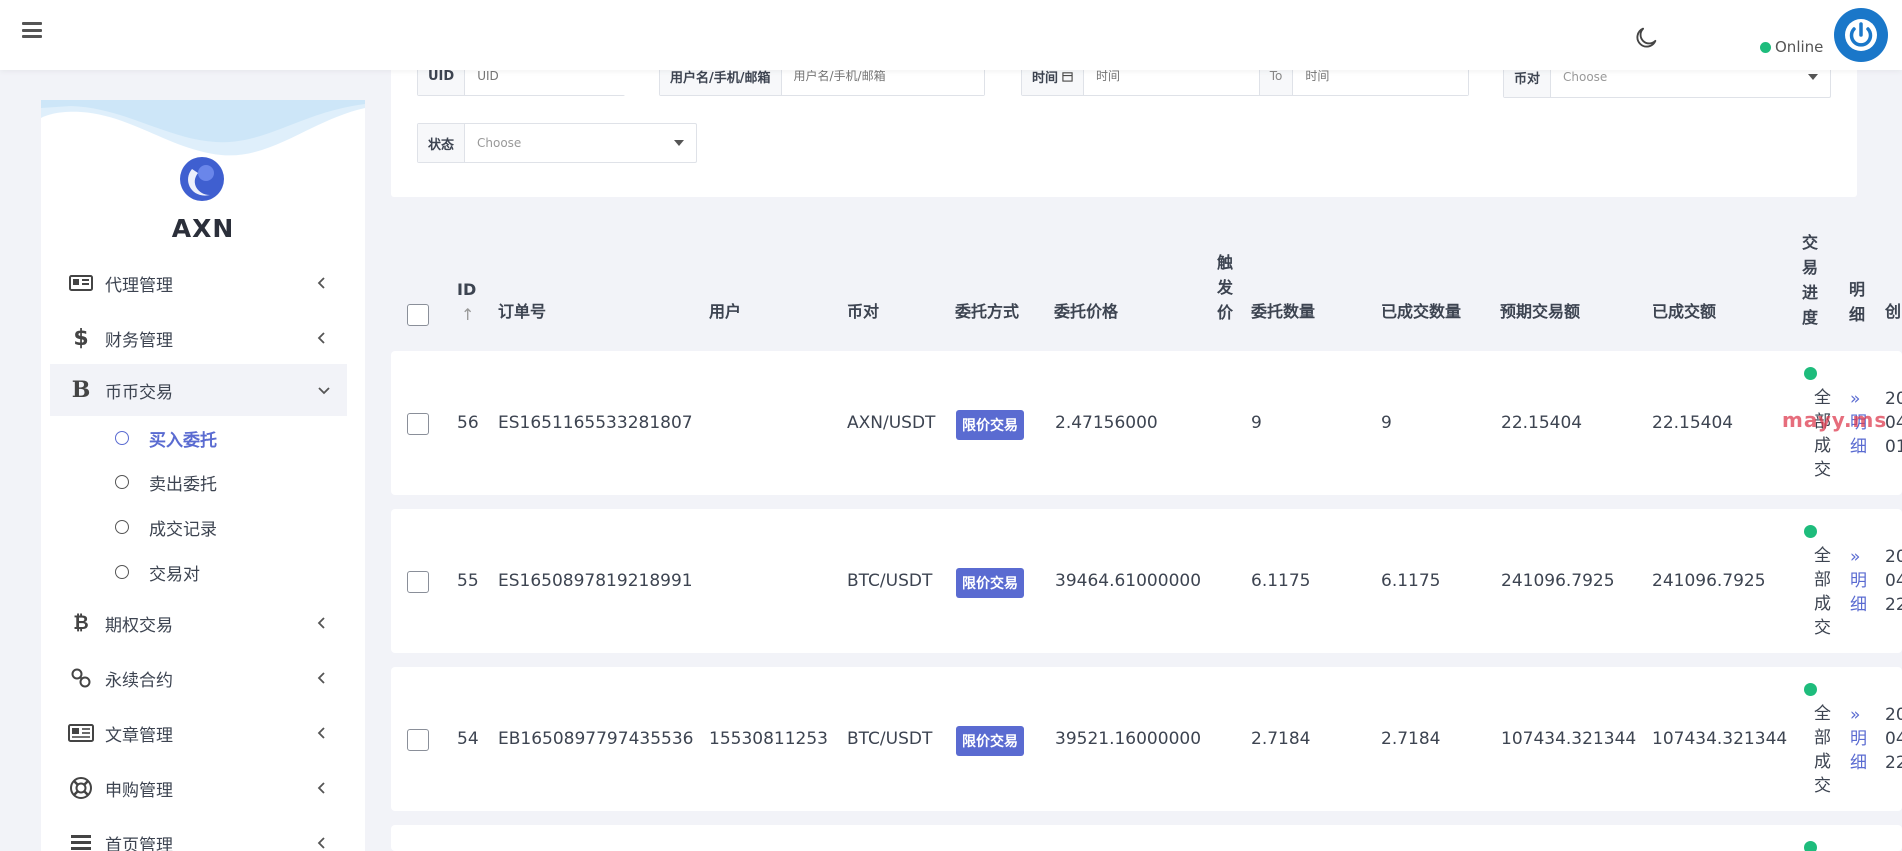 The image size is (1902, 851). I want to click on status-filter: 状态 Choose, so click(557, 143).